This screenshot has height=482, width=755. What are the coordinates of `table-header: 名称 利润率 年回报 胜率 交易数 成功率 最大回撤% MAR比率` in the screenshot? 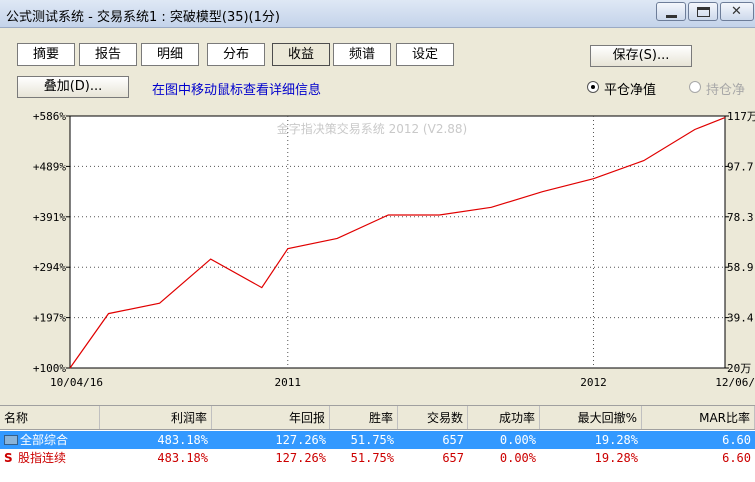 It's located at (377, 418).